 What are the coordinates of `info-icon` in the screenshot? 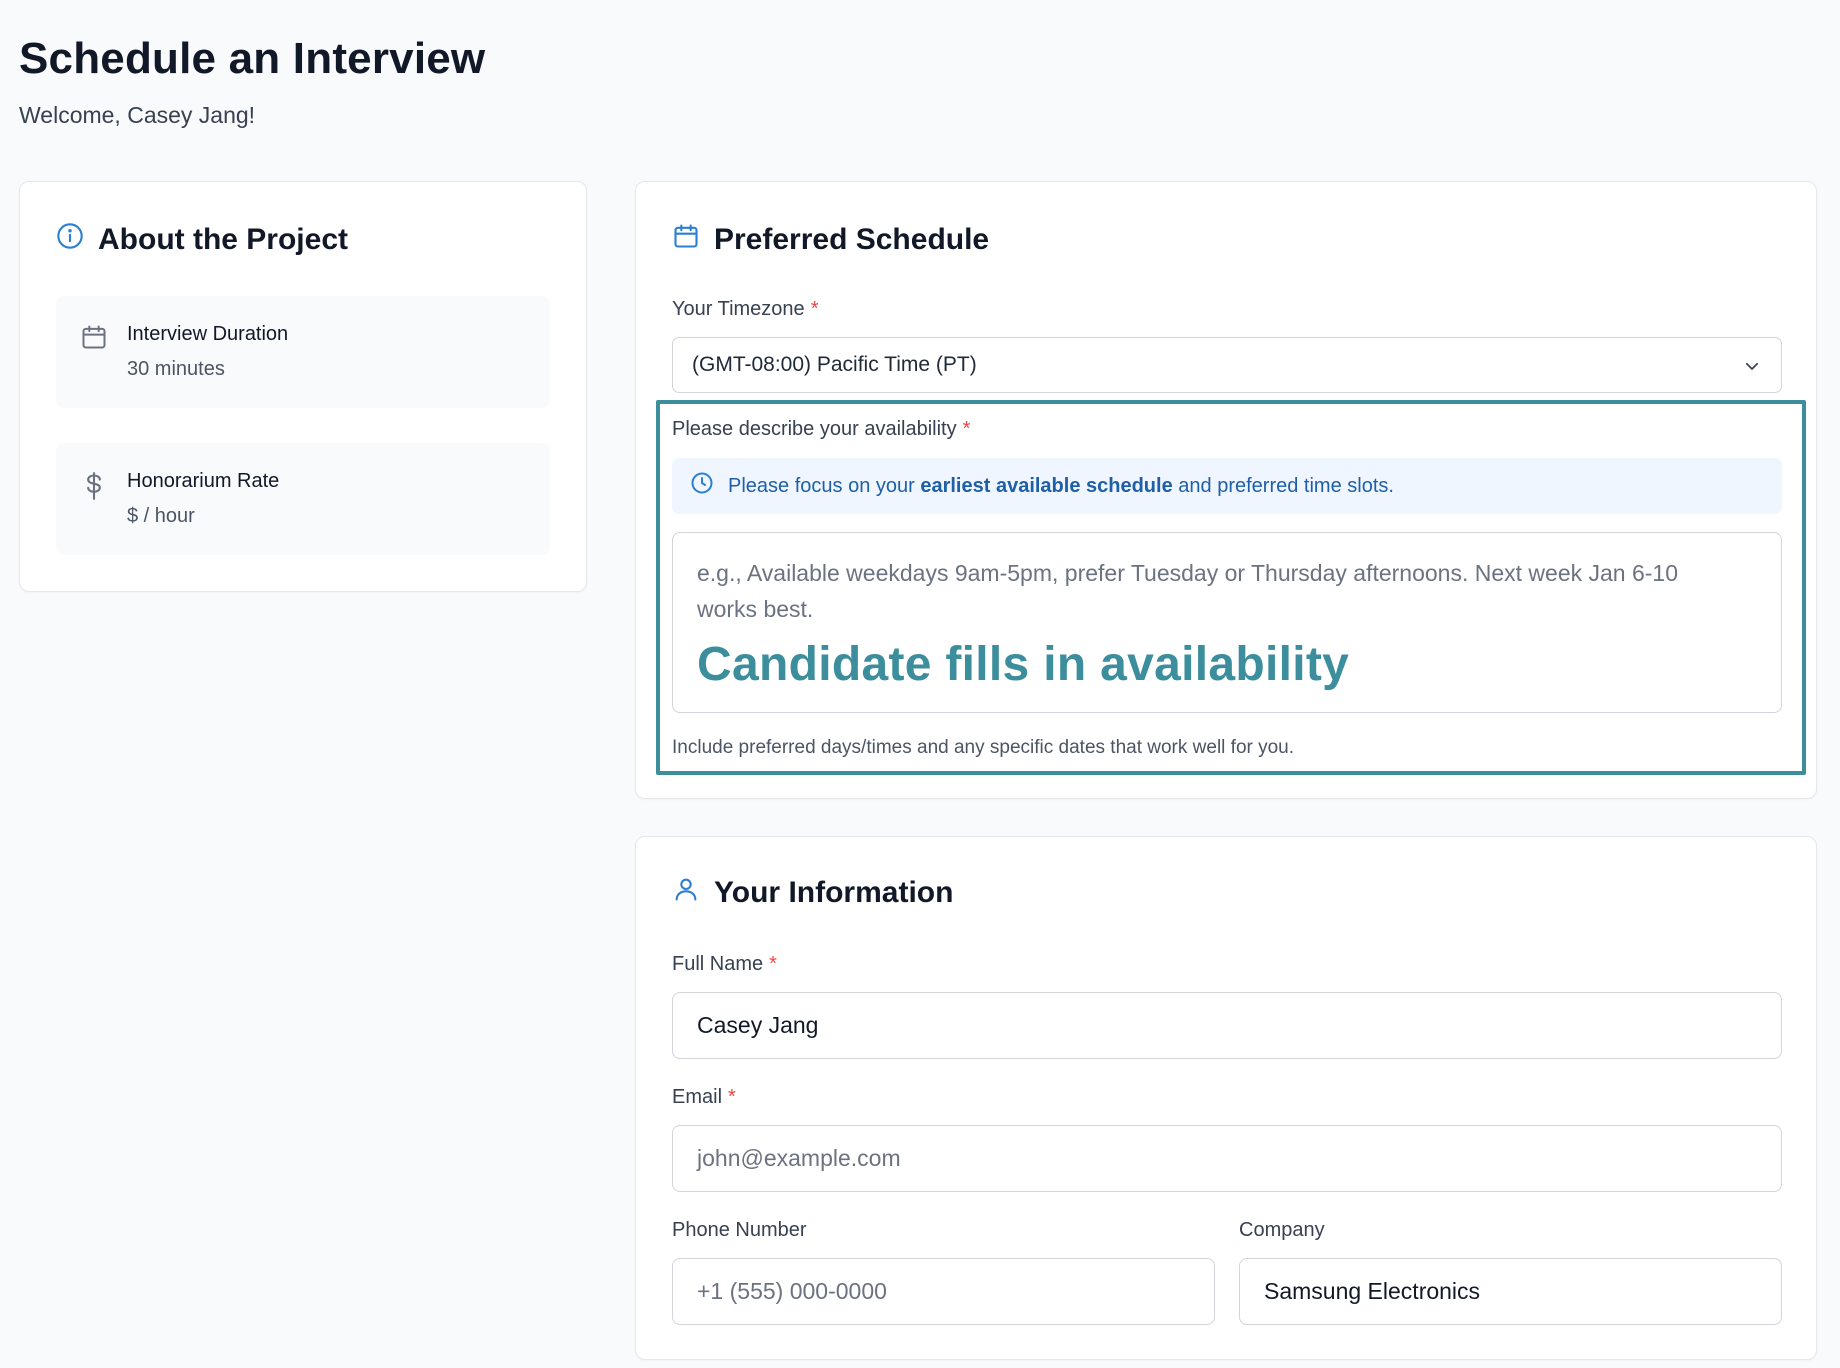 It's located at (70, 240).